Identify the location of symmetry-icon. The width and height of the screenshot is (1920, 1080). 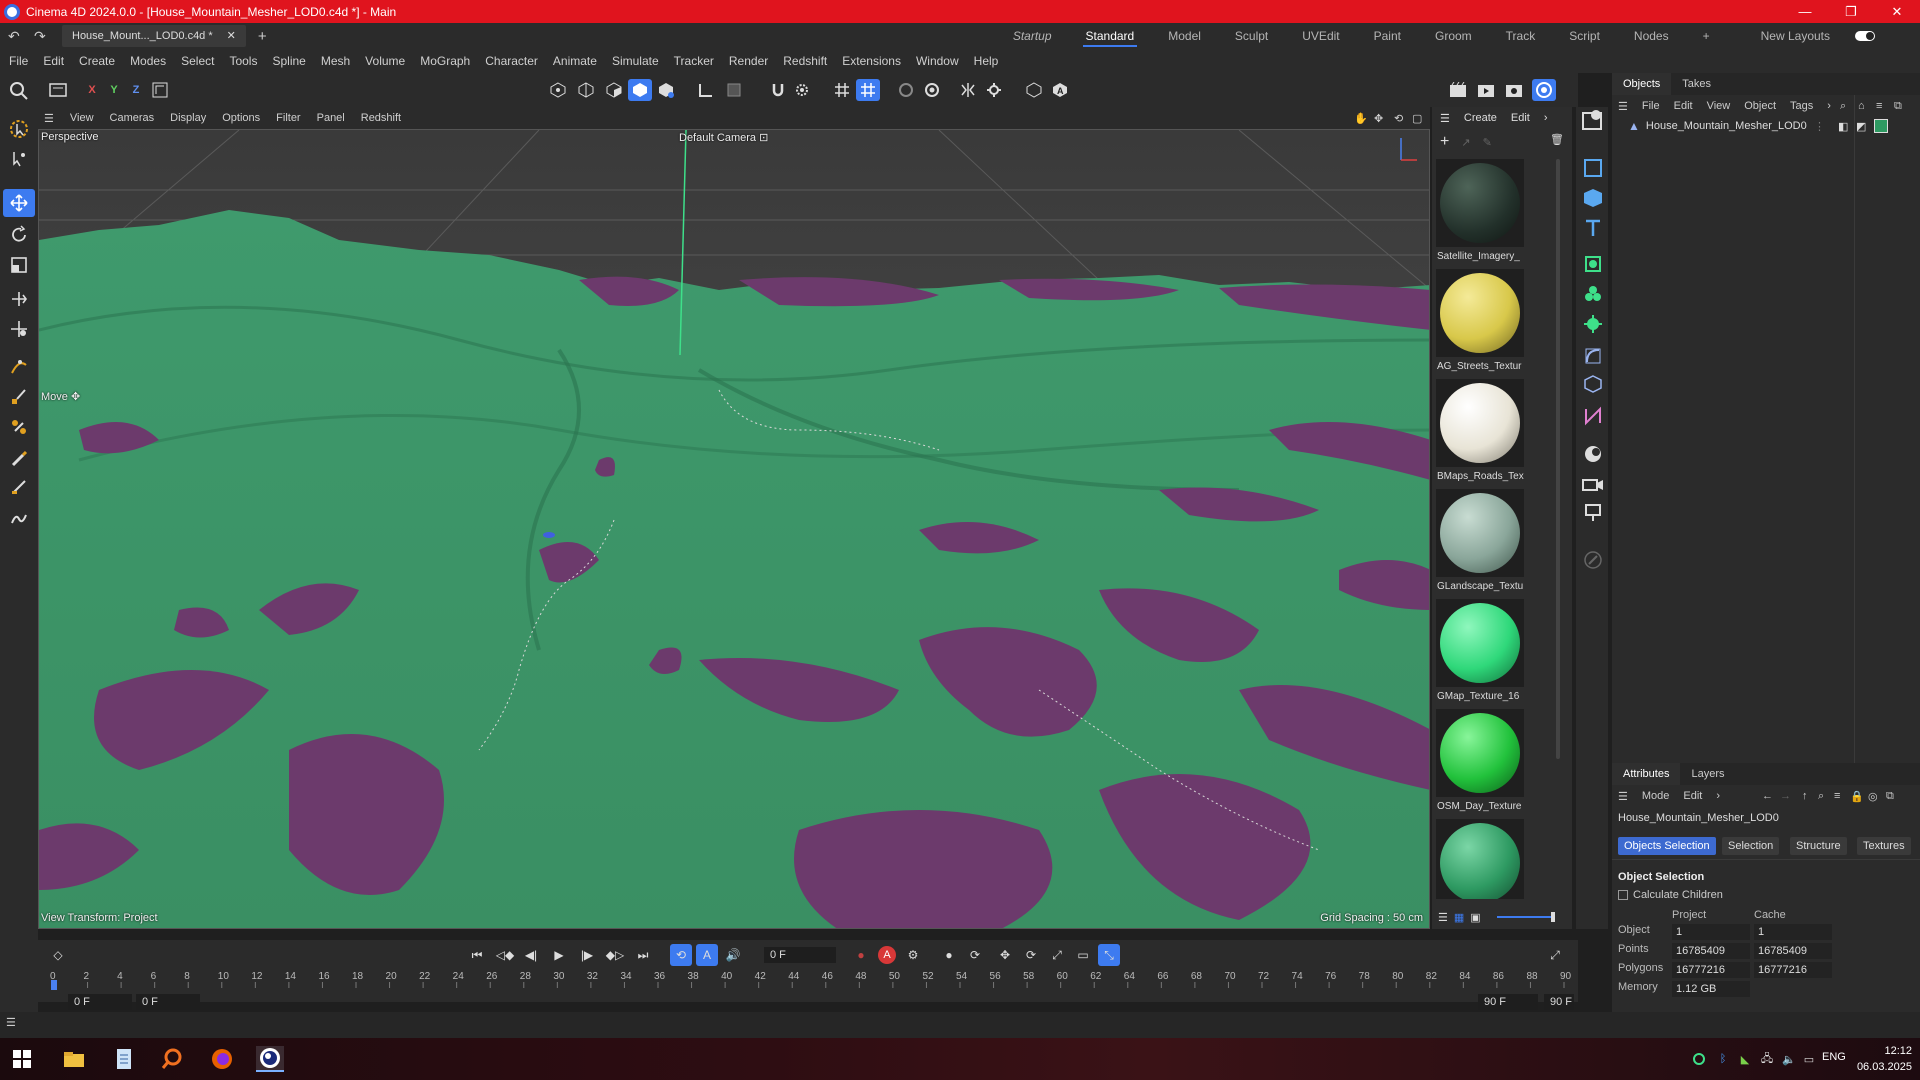
(968, 90).